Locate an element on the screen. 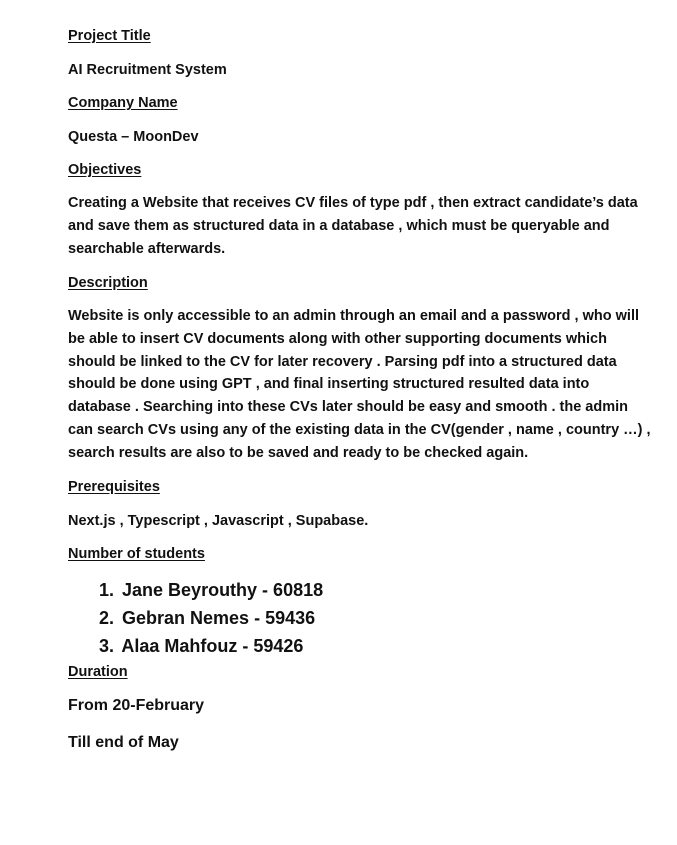 The width and height of the screenshot is (677, 845). project-title-value: AI Recruitment System is located at coordinates (147, 70).